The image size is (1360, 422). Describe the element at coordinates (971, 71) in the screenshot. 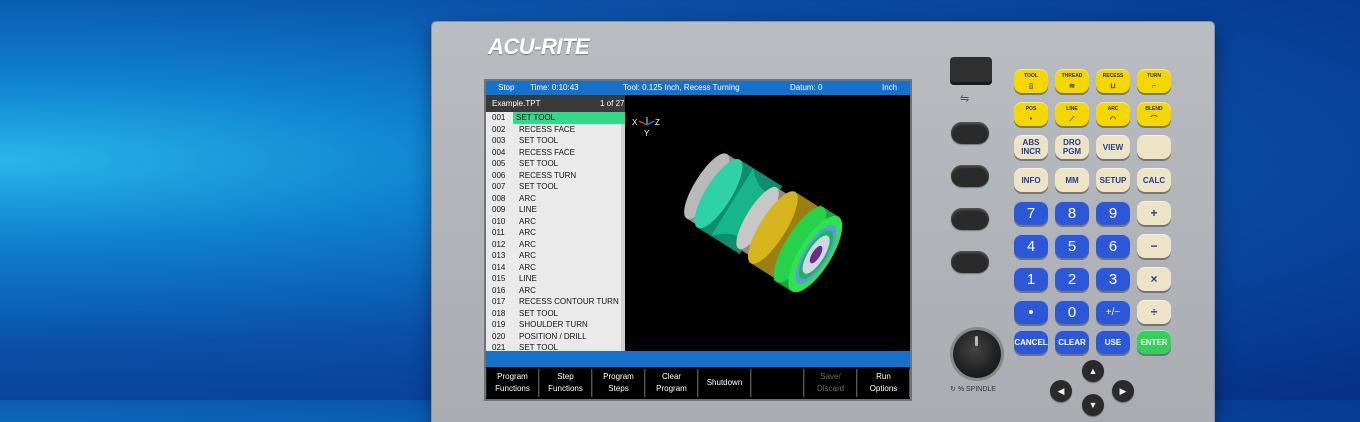

I see `usb-slot` at that location.